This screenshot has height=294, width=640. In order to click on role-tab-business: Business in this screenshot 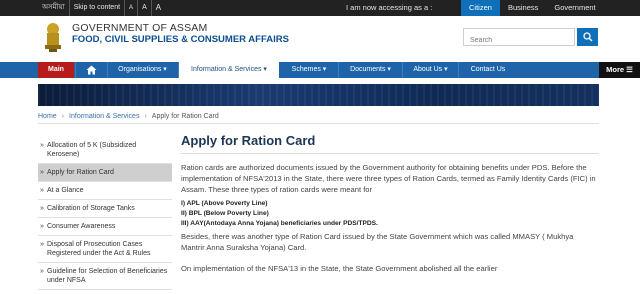, I will do `click(523, 8)`.